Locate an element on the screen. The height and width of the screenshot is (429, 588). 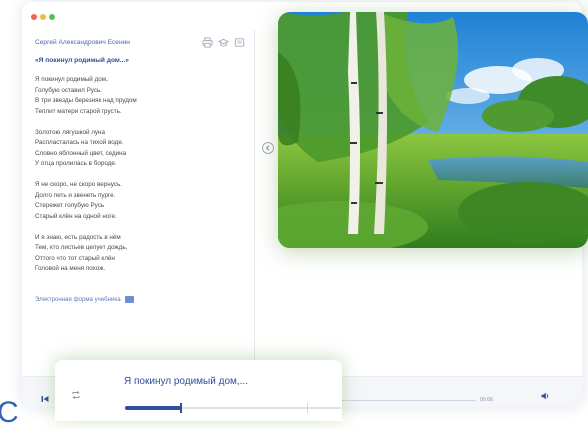
graduation-cap-icon is located at coordinates (223, 42).